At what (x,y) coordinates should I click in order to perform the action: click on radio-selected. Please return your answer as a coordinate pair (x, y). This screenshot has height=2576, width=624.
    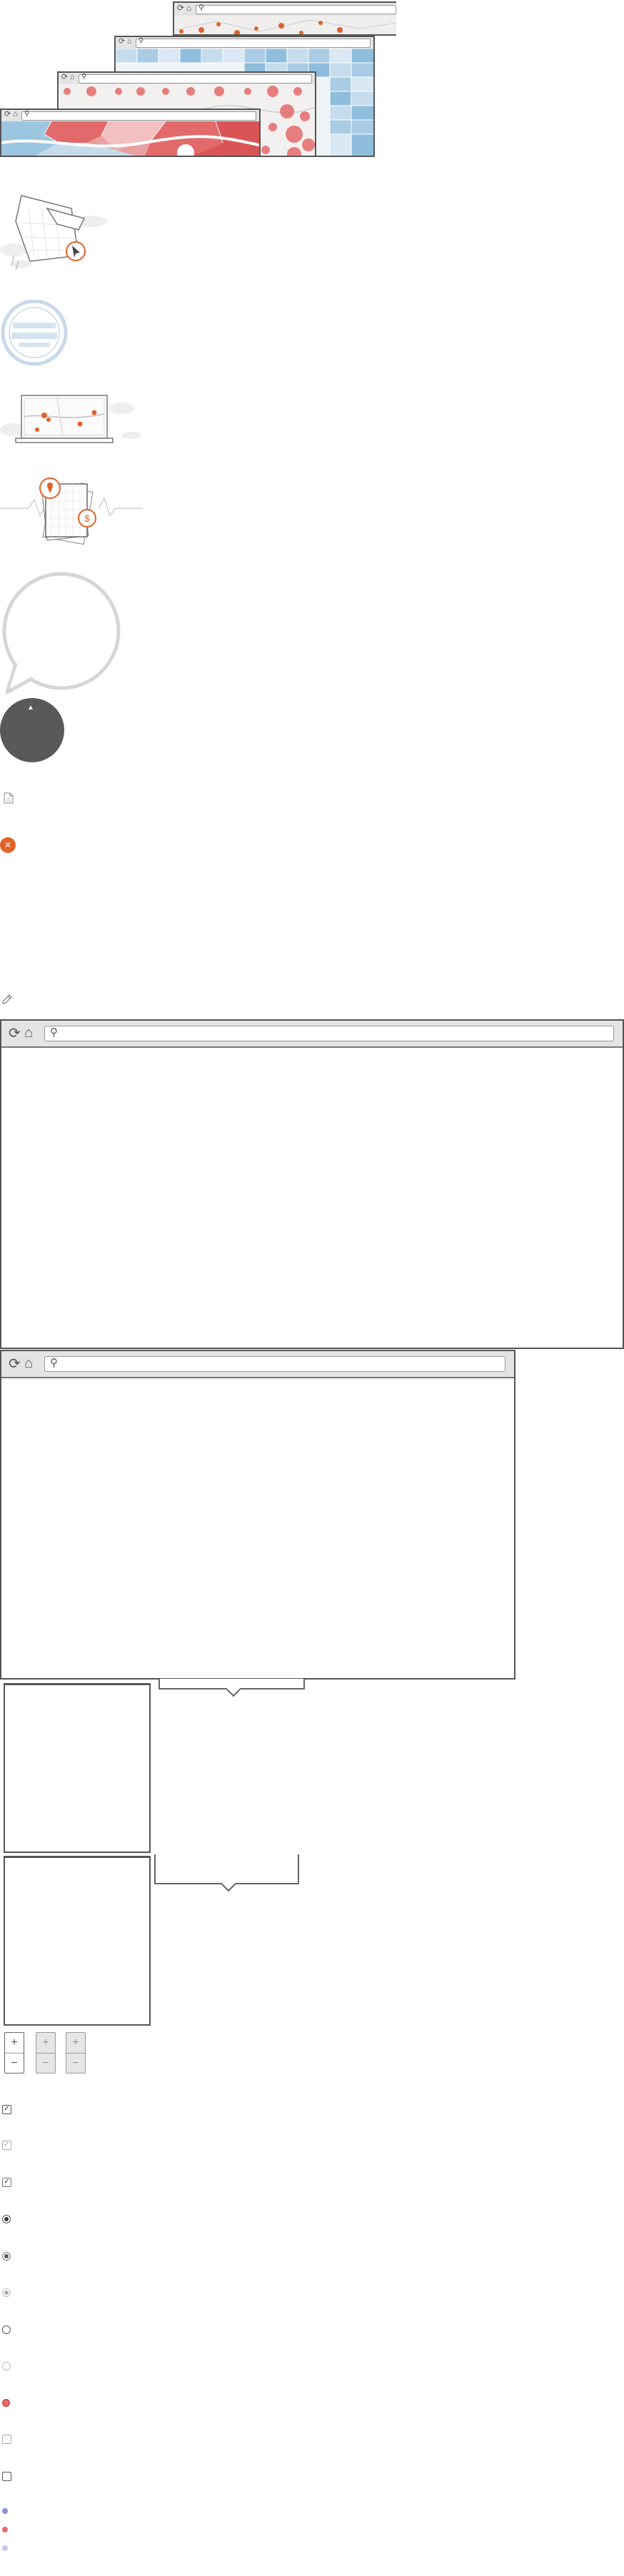
    Looking at the image, I should click on (6, 2219).